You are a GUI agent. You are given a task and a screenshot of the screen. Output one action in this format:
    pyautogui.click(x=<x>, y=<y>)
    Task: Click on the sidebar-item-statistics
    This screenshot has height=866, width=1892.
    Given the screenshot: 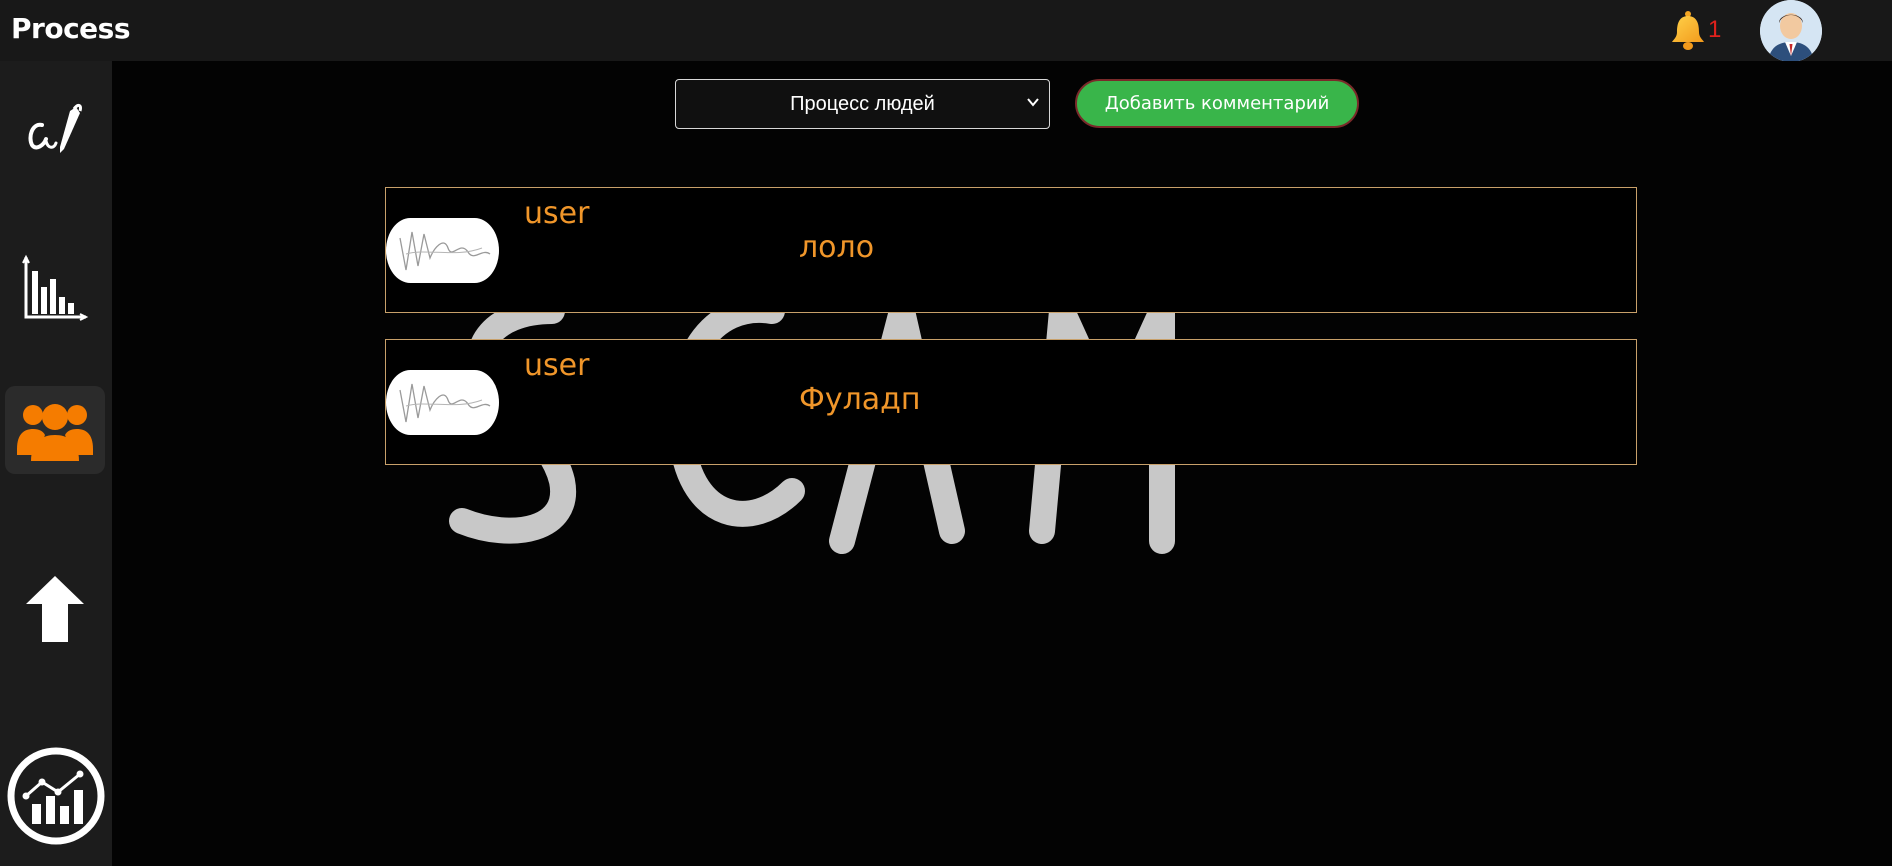 What is the action you would take?
    pyautogui.click(x=55, y=288)
    